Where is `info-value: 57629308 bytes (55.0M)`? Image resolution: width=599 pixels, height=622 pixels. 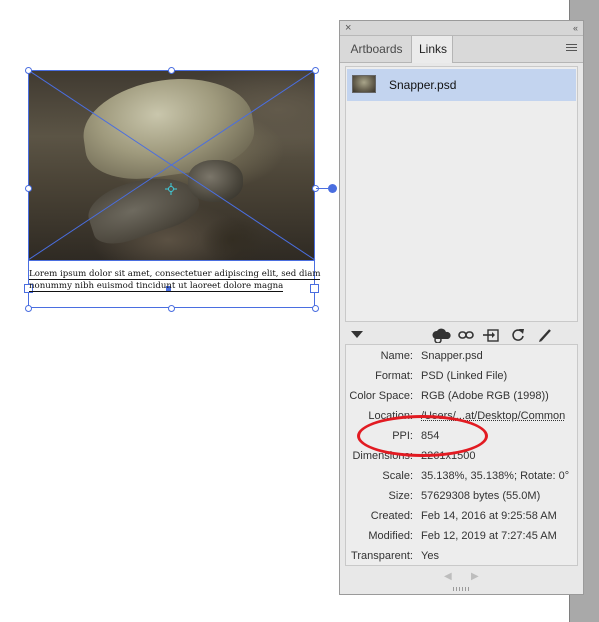
info-value: 57629308 bytes (55.0M) is located at coordinates (481, 496).